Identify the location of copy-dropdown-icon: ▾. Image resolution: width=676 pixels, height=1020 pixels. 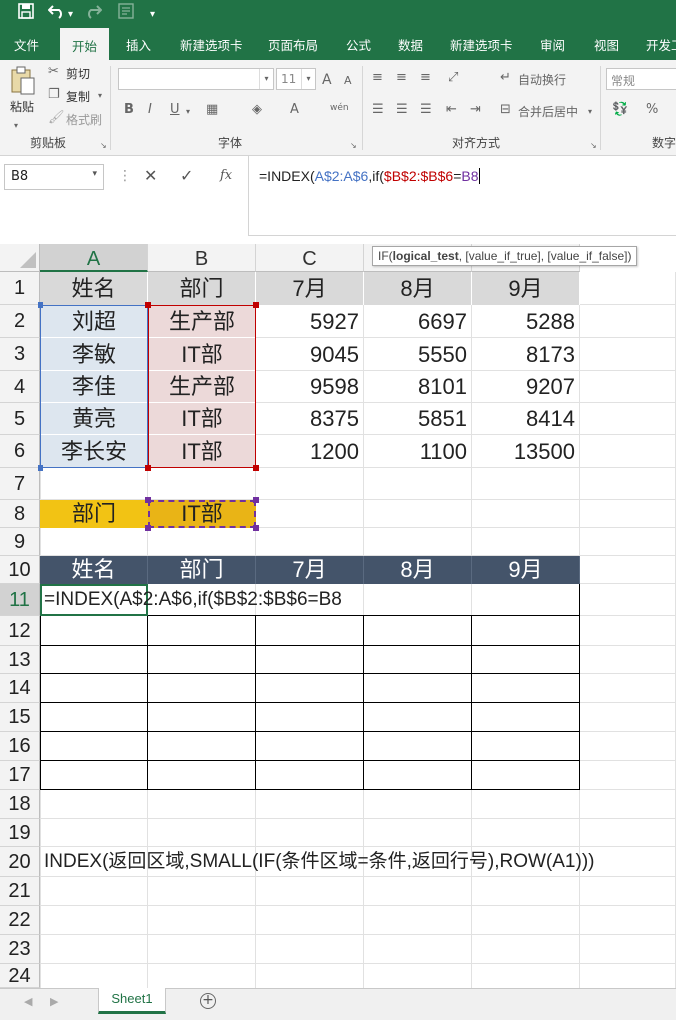
(100, 96).